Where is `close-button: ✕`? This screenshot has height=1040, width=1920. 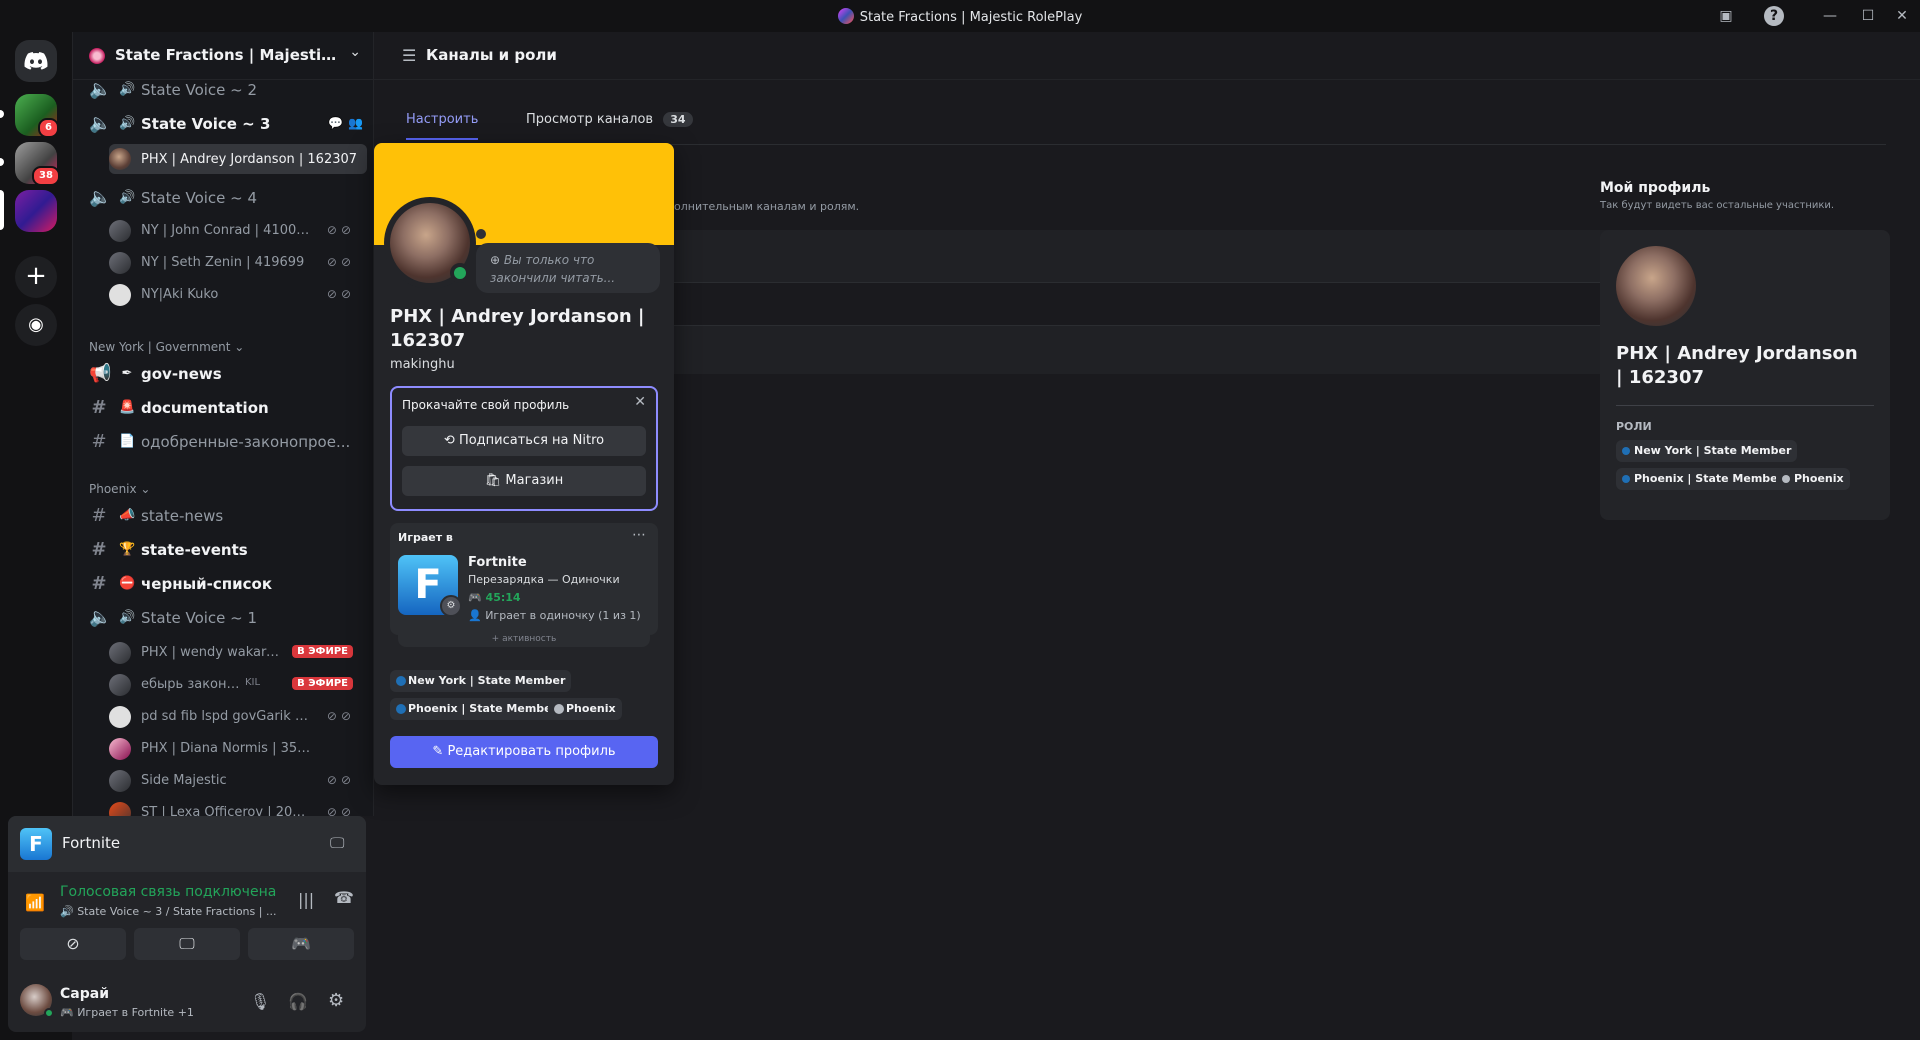
close-button: ✕ is located at coordinates (1902, 16).